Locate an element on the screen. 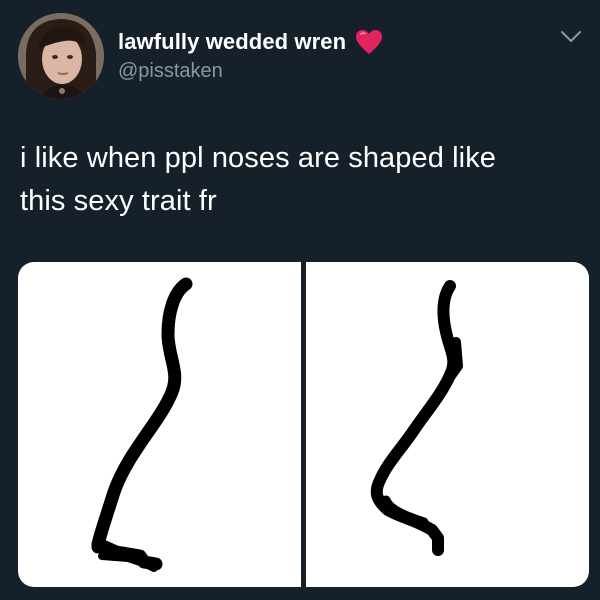 This screenshot has height=600, width=600. display-name-row: lawfully wedded wren is located at coordinates (250, 42).